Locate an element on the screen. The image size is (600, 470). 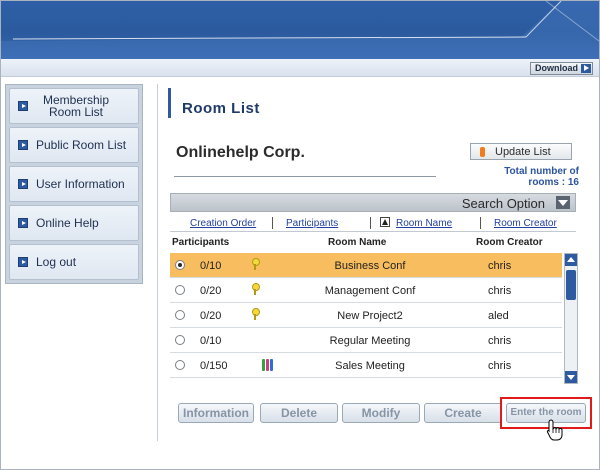
sidebar-item-log-out: Log out is located at coordinates (74, 262).